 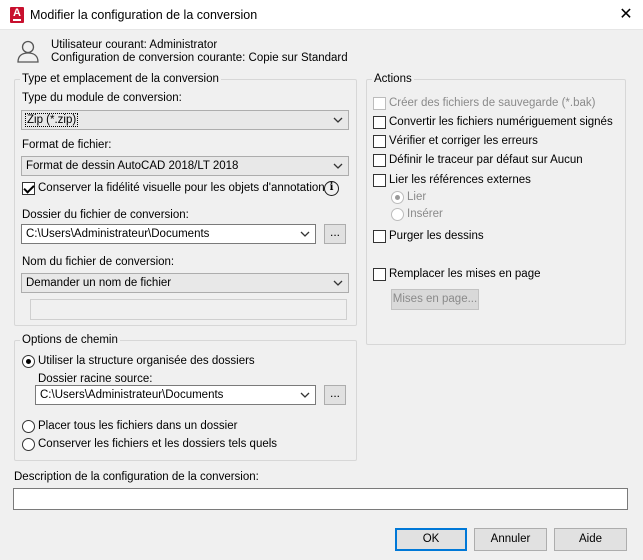 I want to click on source-folder-label: Dossier racine source:, so click(x=95, y=379).